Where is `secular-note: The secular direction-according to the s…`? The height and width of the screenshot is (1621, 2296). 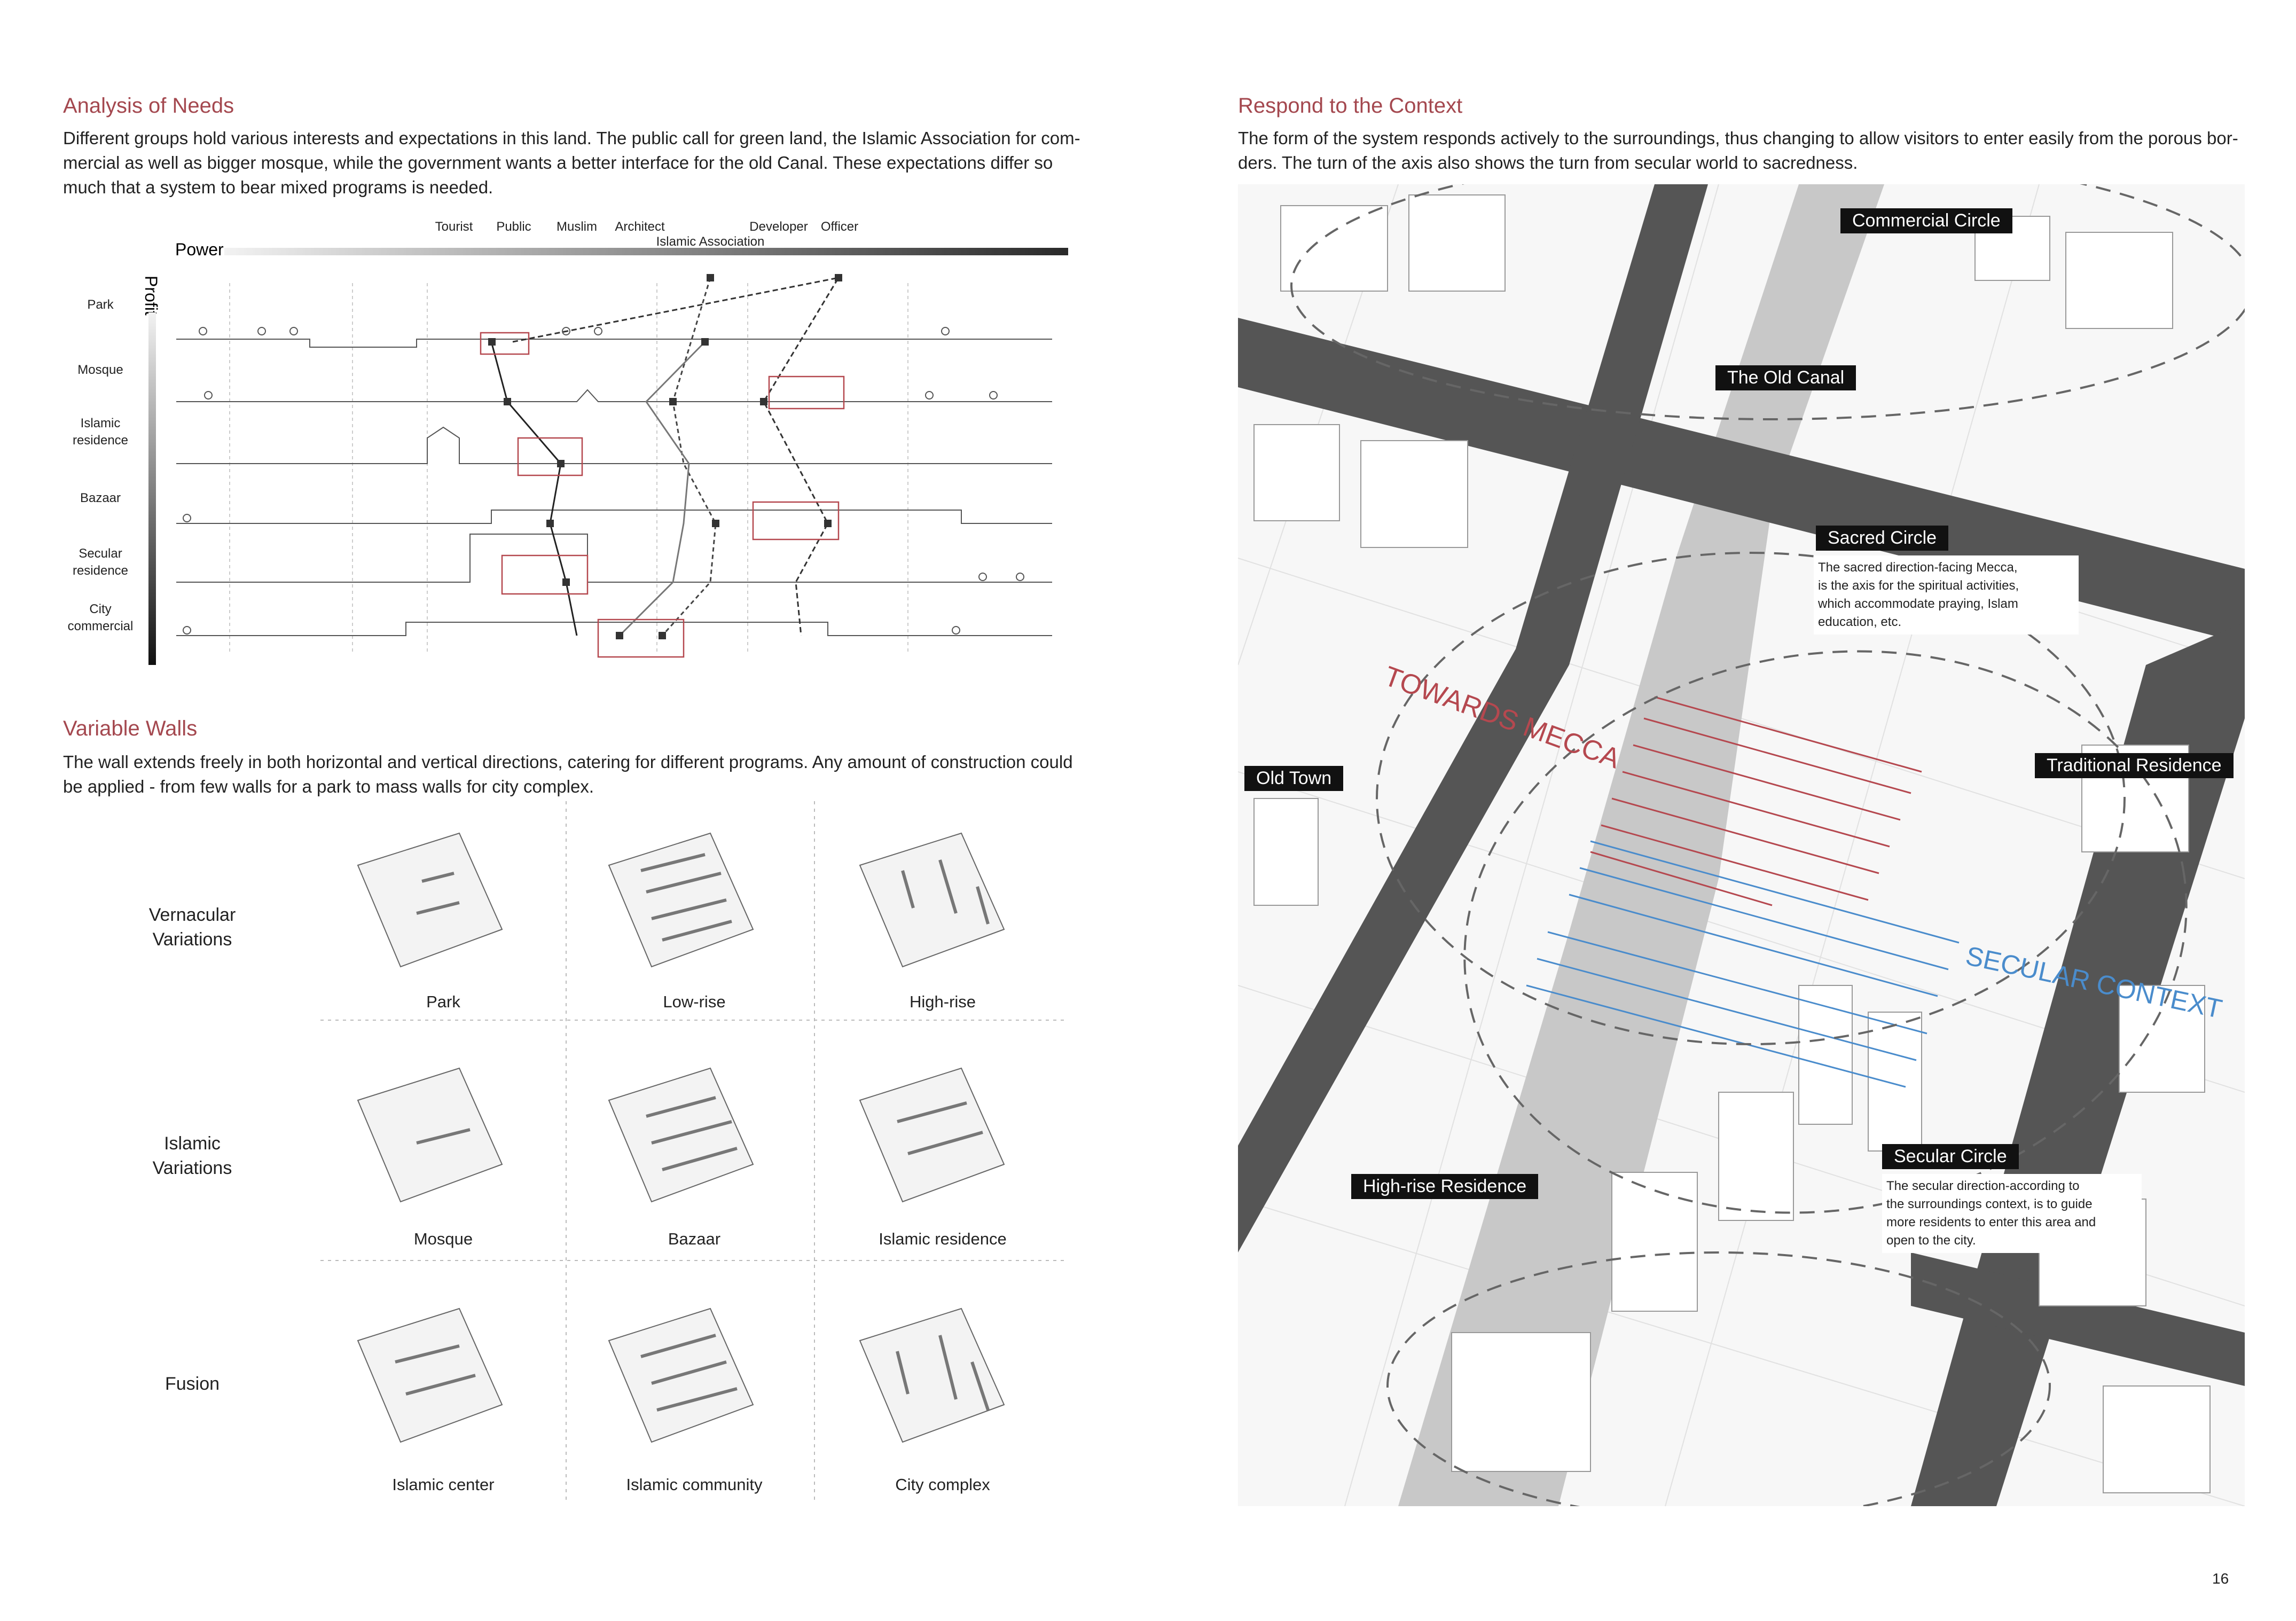
secular-note: The secular direction-according to the s… is located at coordinates (2012, 1214).